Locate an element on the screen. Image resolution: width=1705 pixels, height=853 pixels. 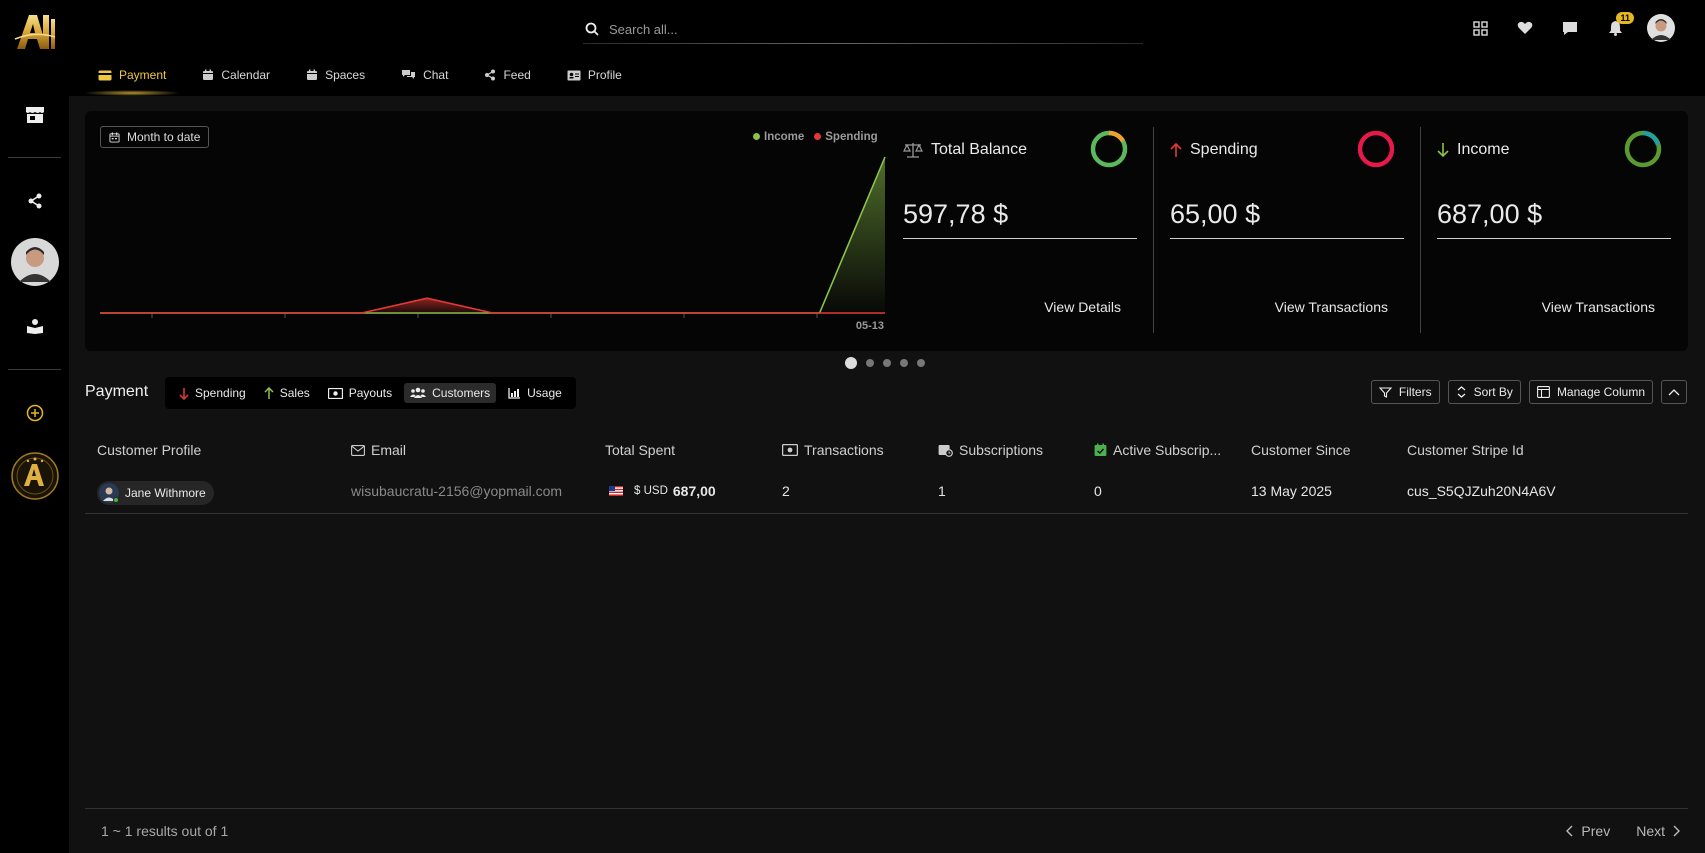
add-circle-icon is located at coordinates (34, 413).